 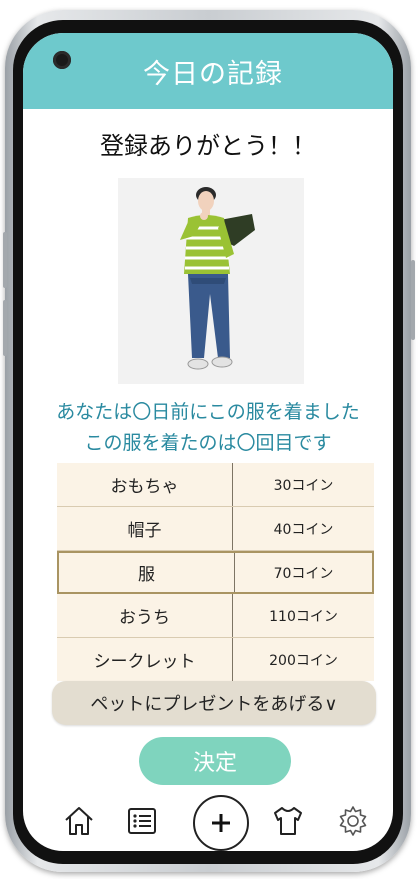 I want to click on shirt-icon, so click(x=288, y=821).